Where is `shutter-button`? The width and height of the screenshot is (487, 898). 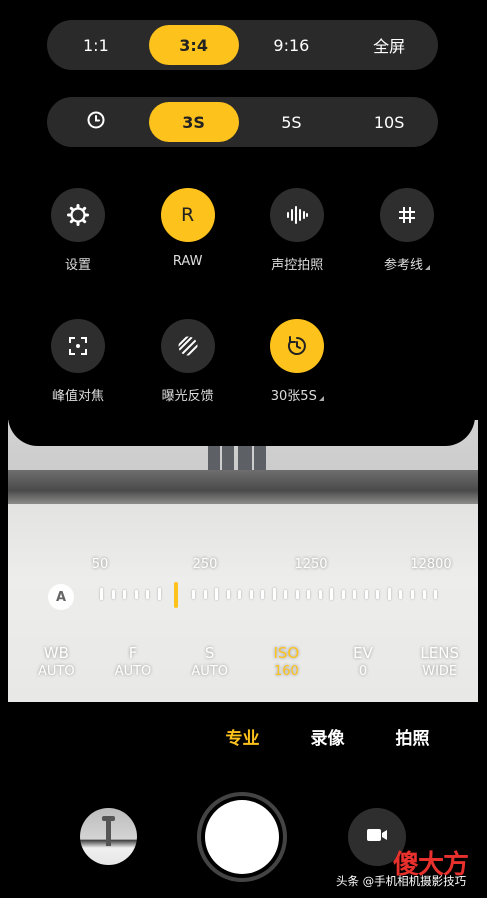
shutter-button is located at coordinates (242, 837).